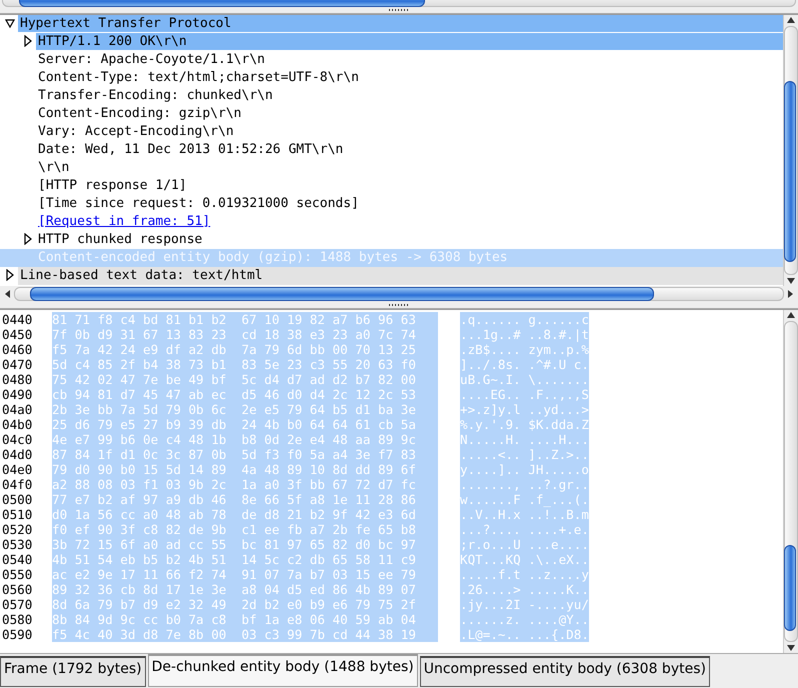 This screenshot has height=688, width=798. I want to click on byte-offset: 0590, so click(17, 634).